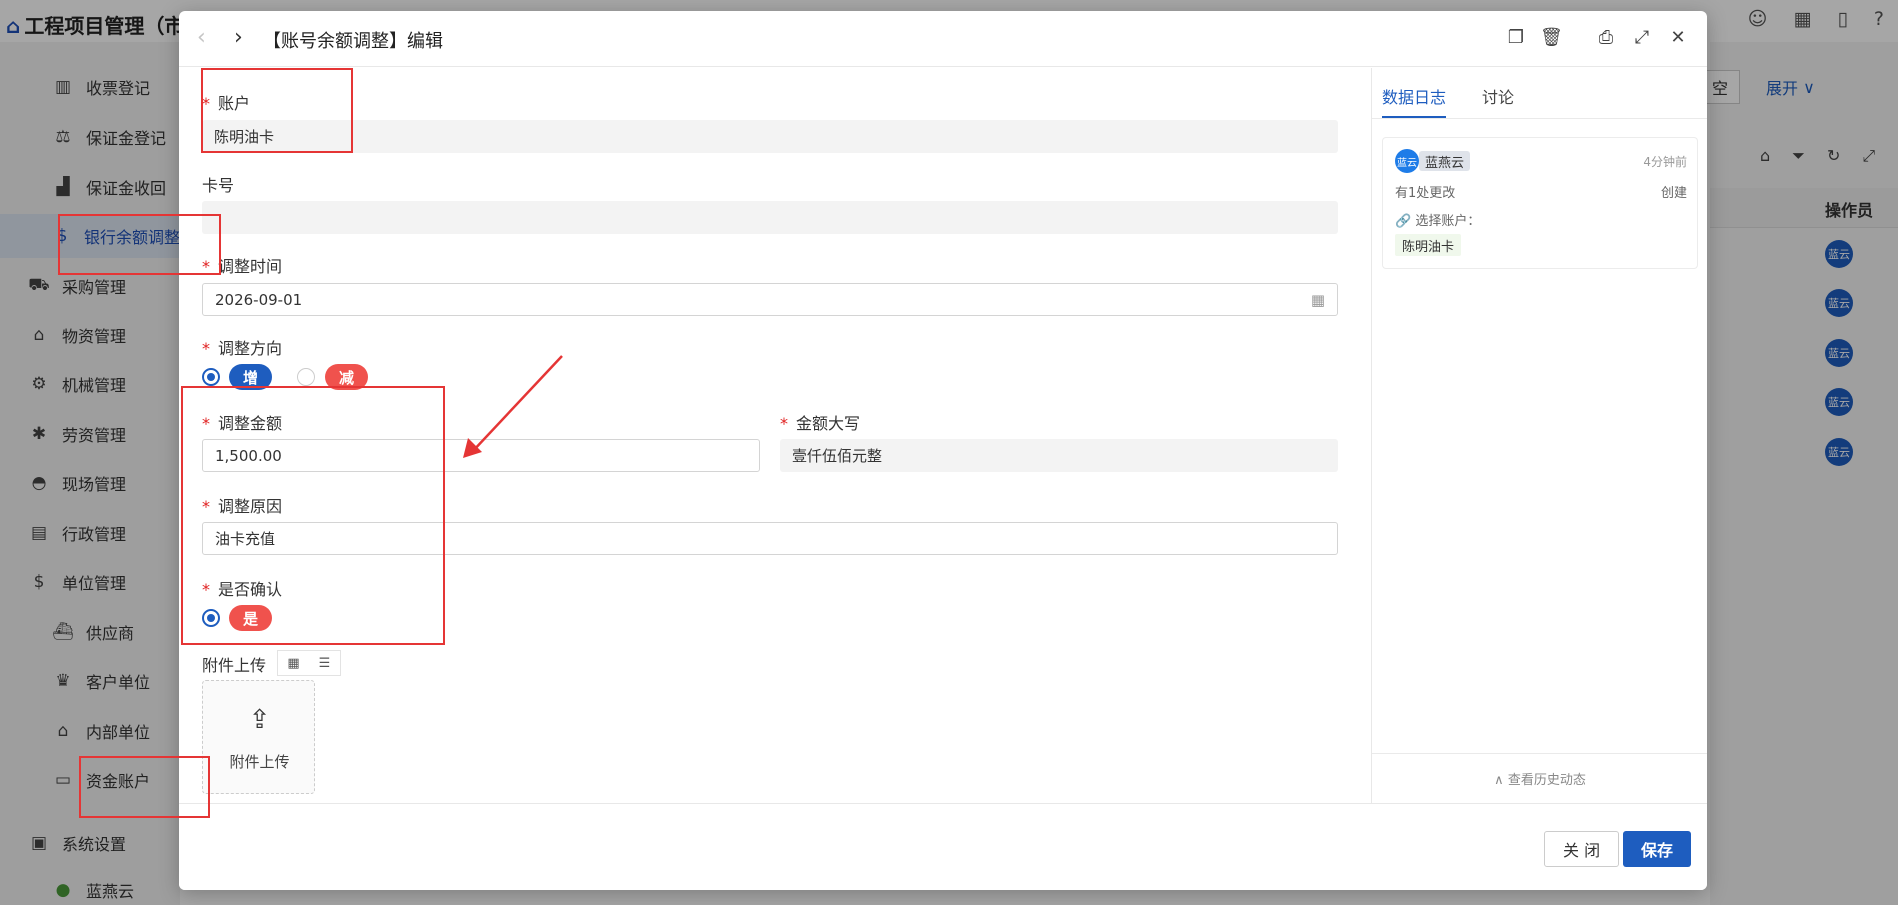 The image size is (1898, 905). Describe the element at coordinates (1318, 300) in the screenshot. I see `calendar-icon: ▦` at that location.